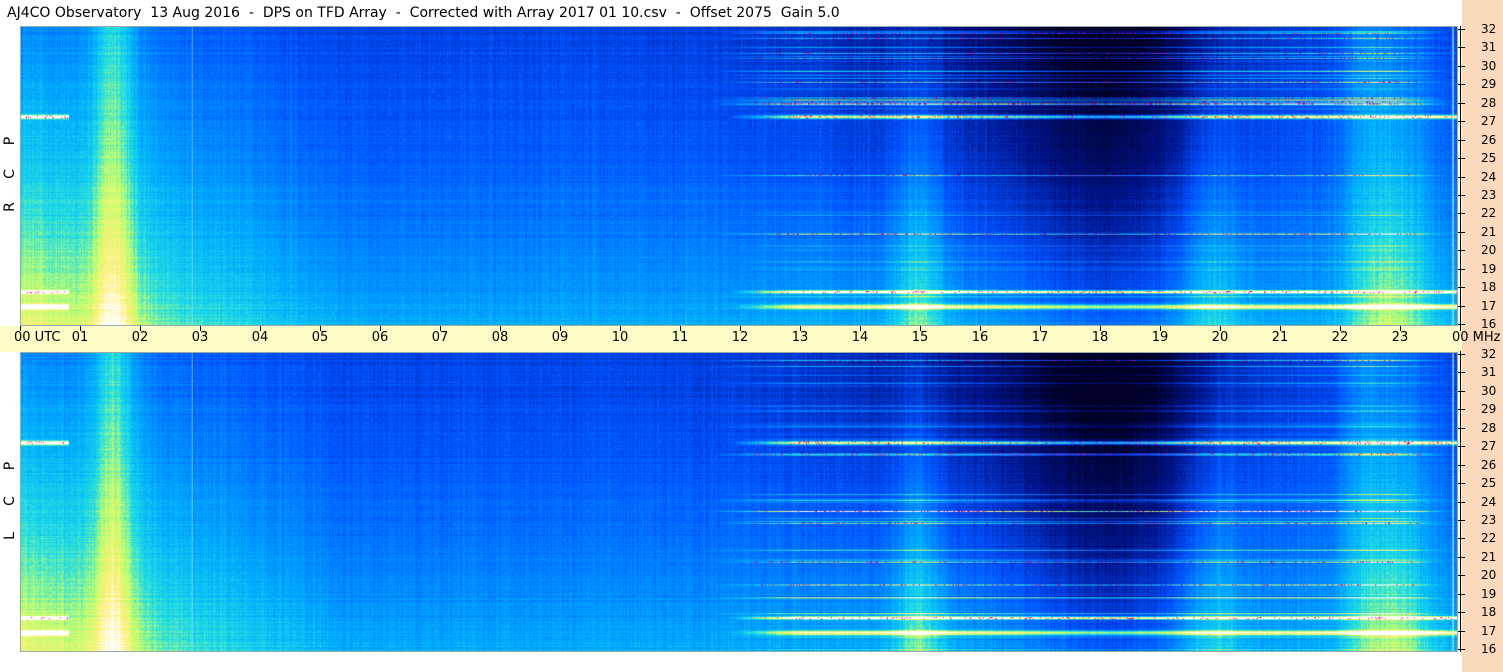  What do you see at coordinates (560, 337) in the screenshot?
I see `time-tick-label: 09` at bounding box center [560, 337].